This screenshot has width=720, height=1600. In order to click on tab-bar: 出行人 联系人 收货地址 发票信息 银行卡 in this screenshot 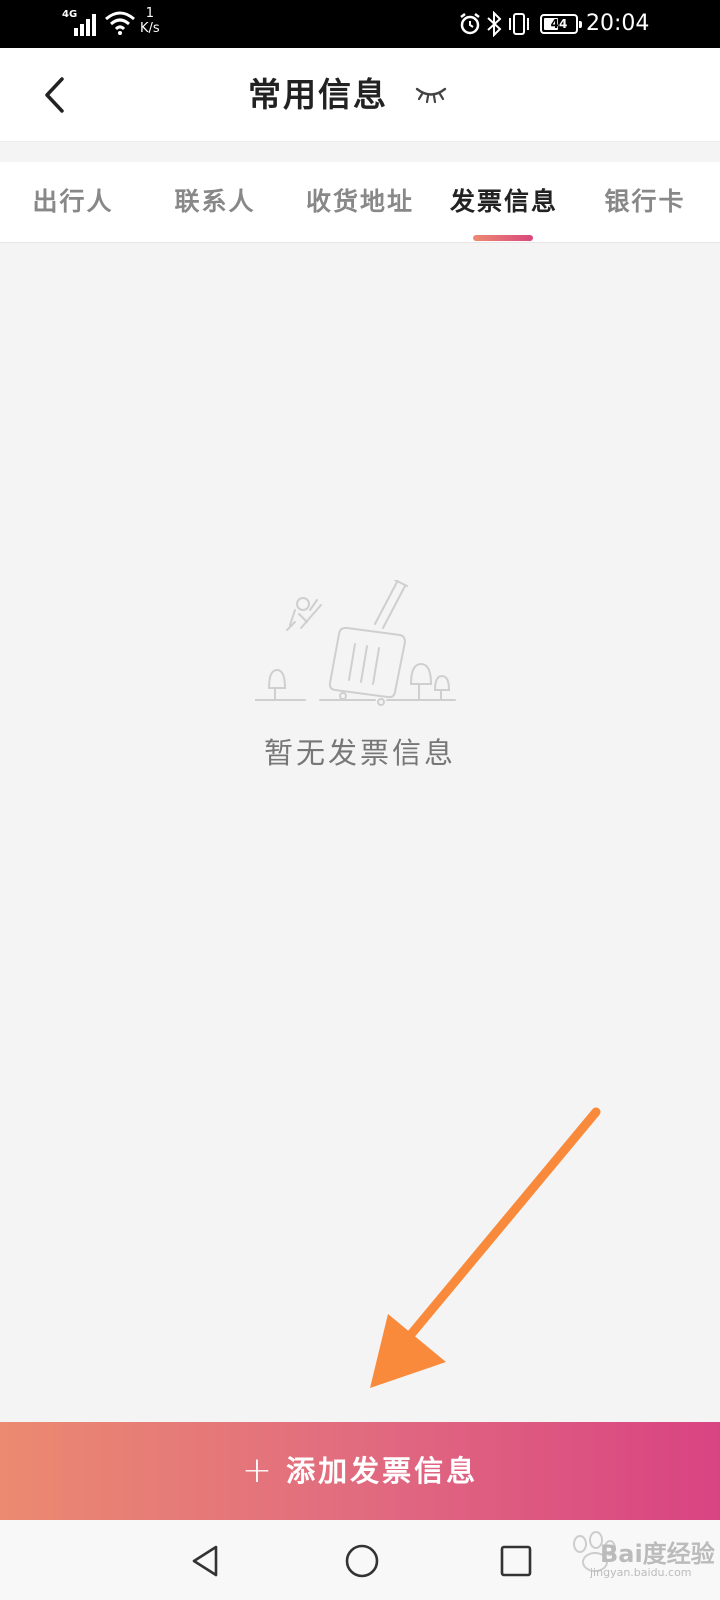, I will do `click(360, 202)`.